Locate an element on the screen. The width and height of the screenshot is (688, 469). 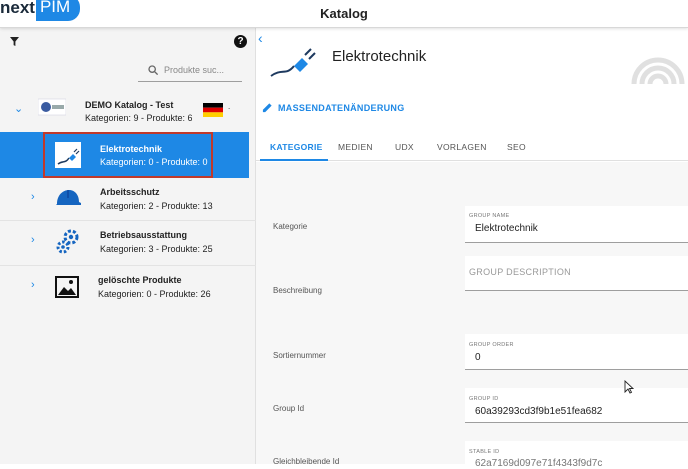
category-title: Elektrotechnik is located at coordinates (379, 56).